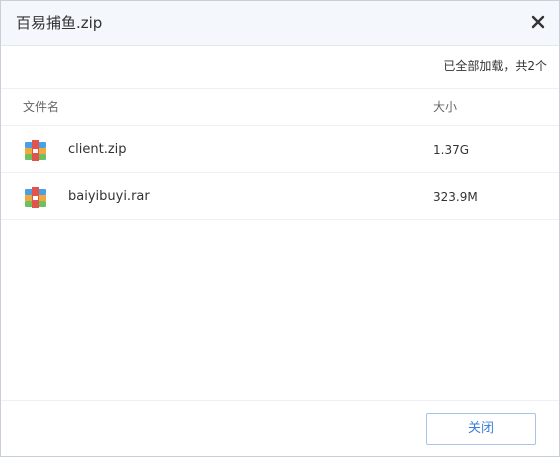 The image size is (560, 457). Describe the element at coordinates (109, 197) in the screenshot. I see `file-name: baiyibuyi.rar` at that location.